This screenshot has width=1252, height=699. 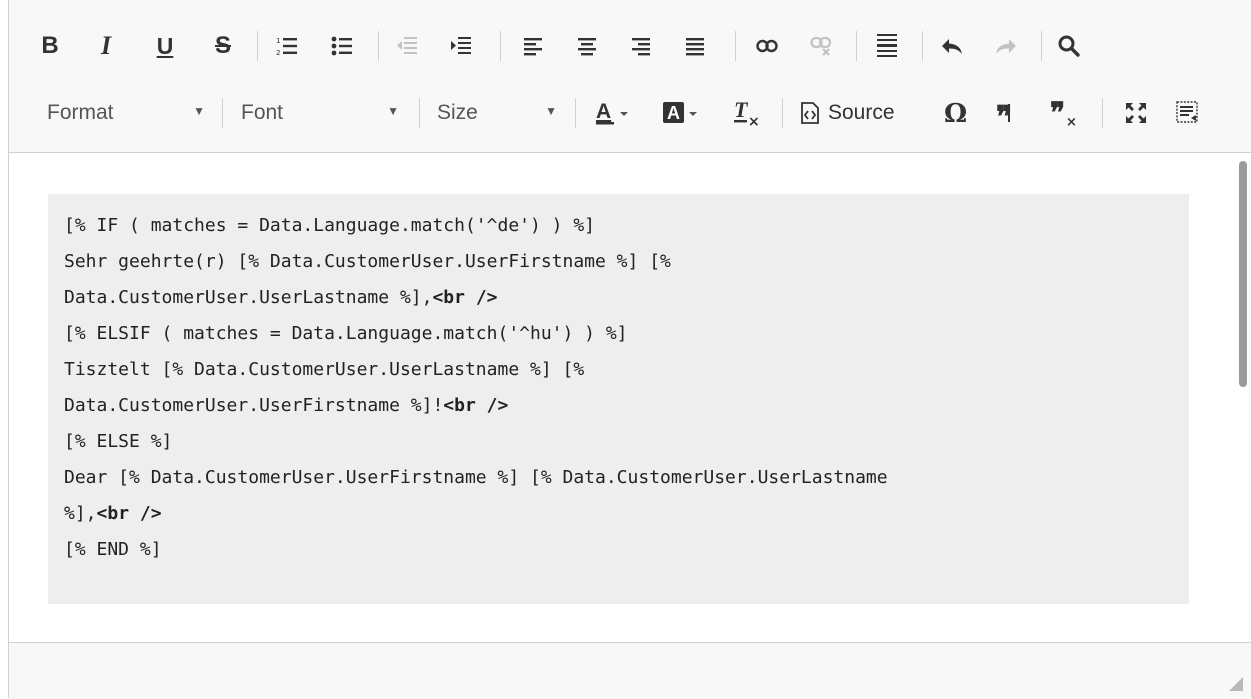 I want to click on remove-blockquote-icon: ❞ ×, so click(x=1063, y=113).